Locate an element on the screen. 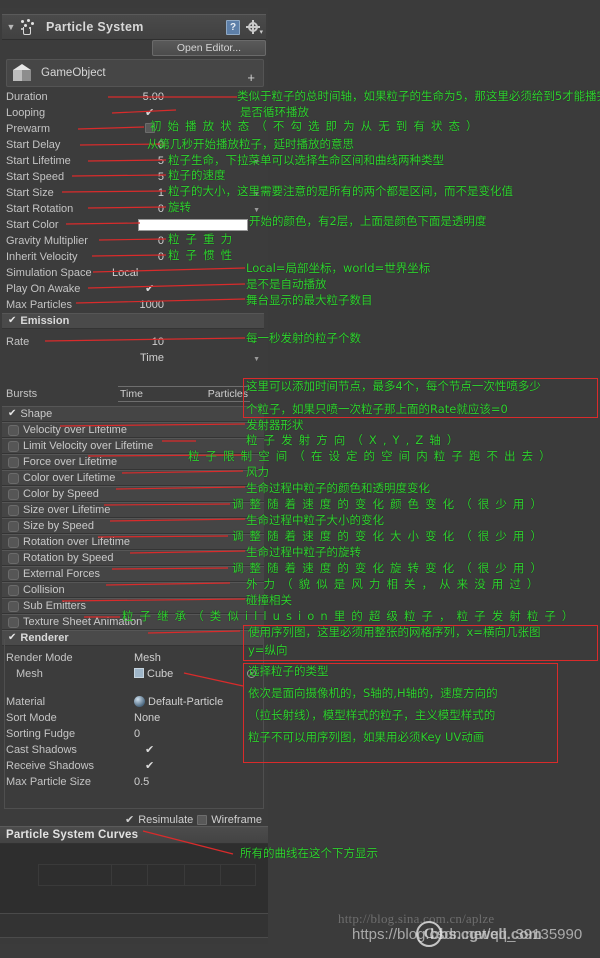 The image size is (600, 958). module-header: Rotation over Lifetime is located at coordinates (133, 542).